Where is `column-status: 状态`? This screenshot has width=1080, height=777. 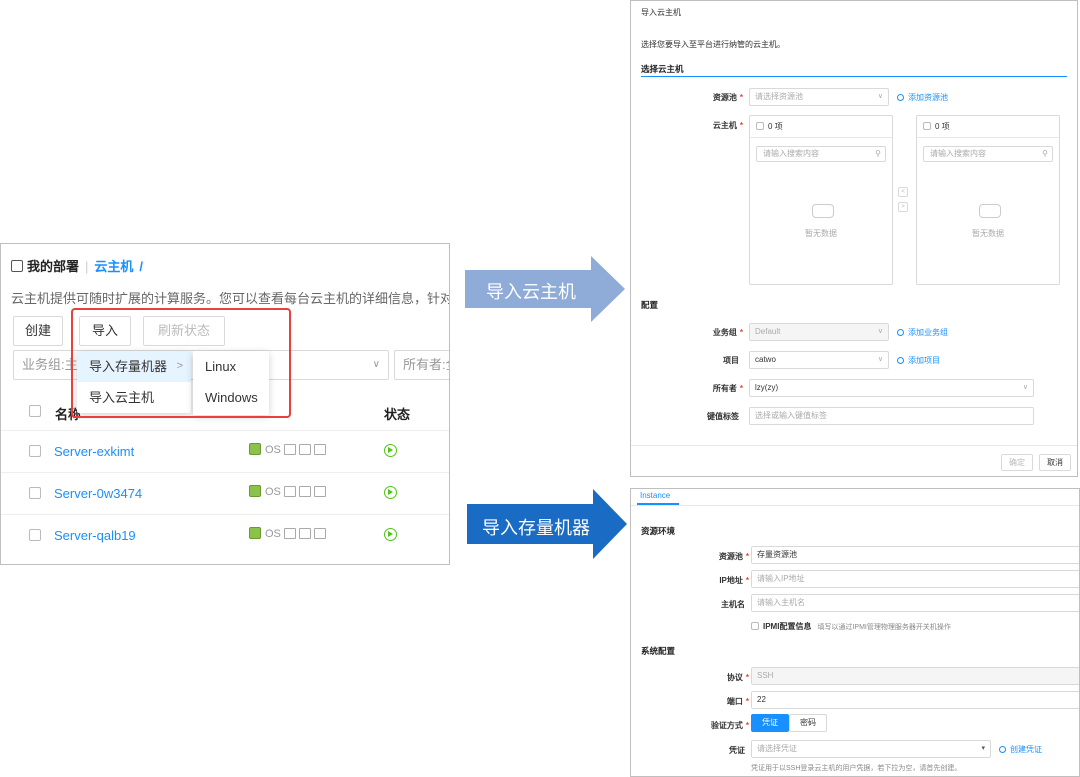 column-status: 状态 is located at coordinates (397, 414).